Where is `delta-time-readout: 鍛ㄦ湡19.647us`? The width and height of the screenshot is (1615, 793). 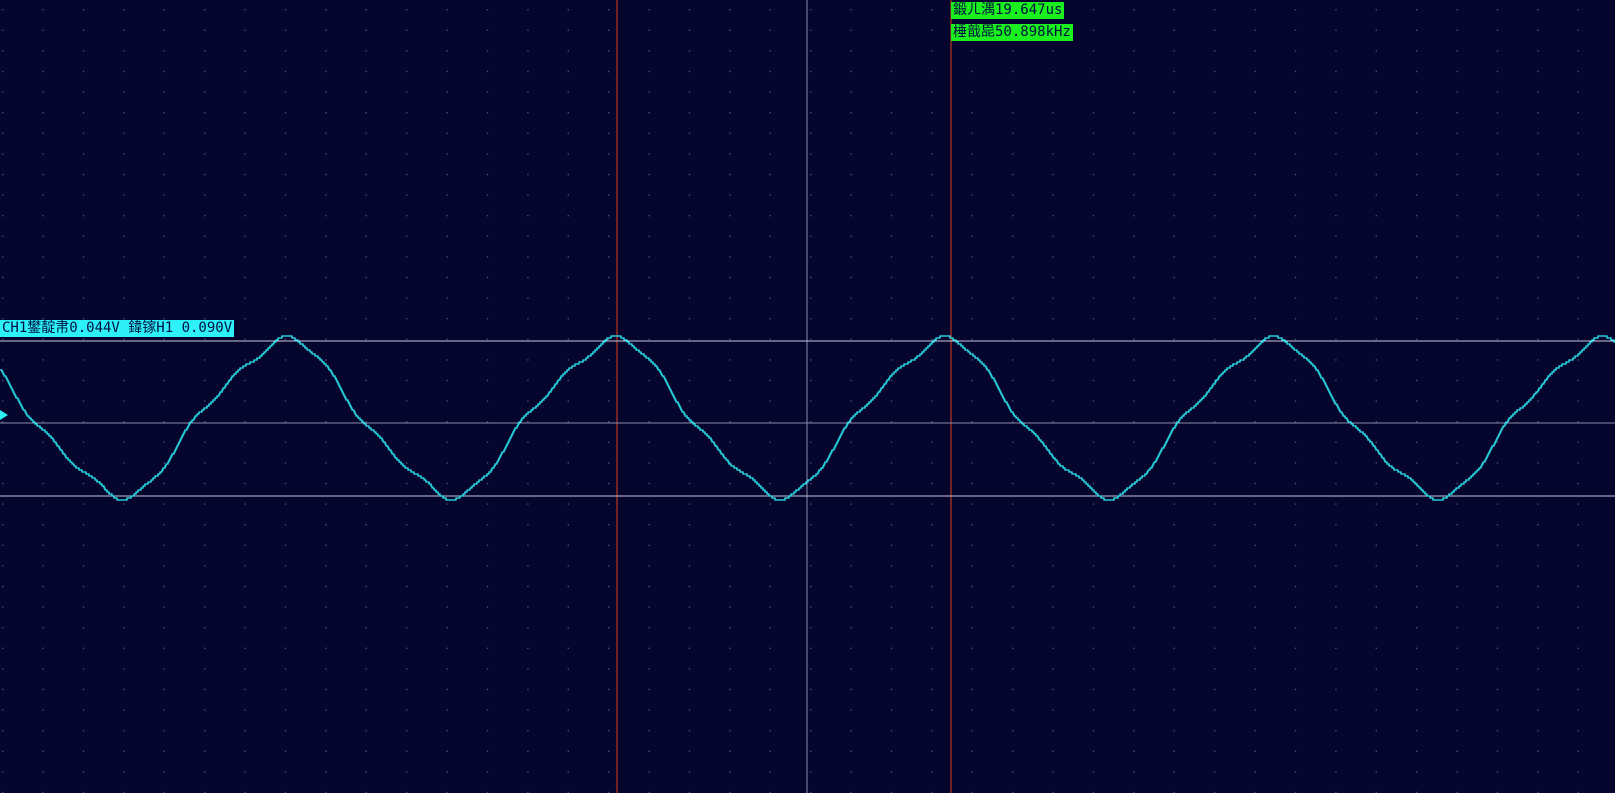
delta-time-readout: 鍛ㄦ湡19.647us is located at coordinates (1008, 10).